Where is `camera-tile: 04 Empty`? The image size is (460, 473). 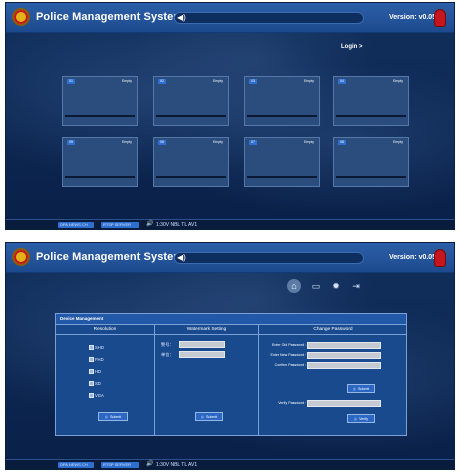
camera-tile: 04 Empty is located at coordinates (371, 101).